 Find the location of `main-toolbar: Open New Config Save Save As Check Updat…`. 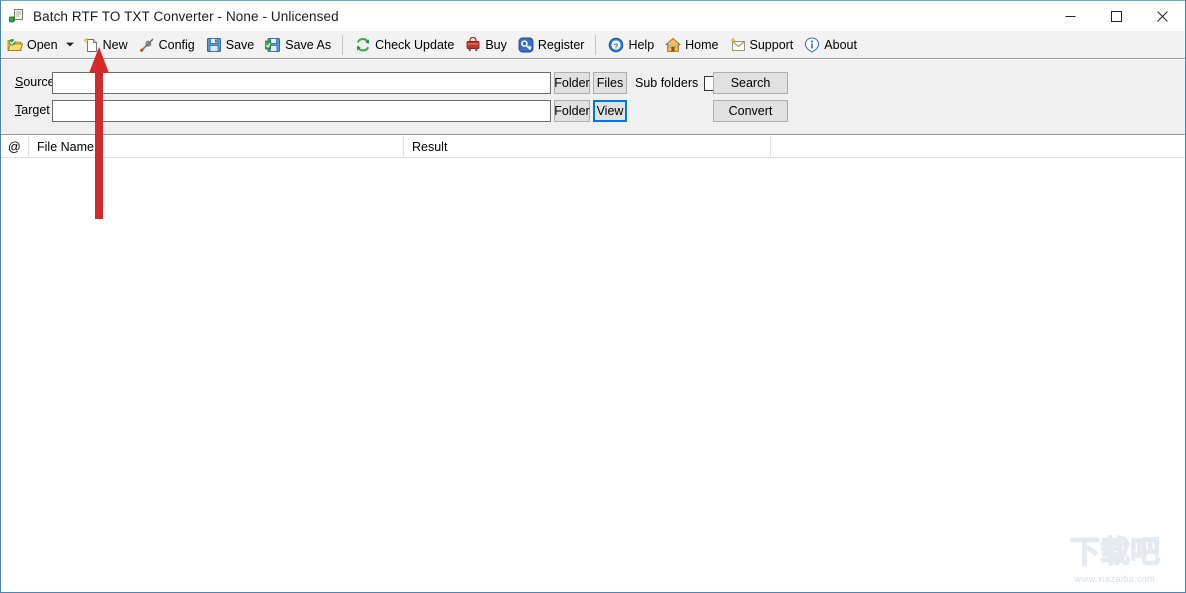

main-toolbar: Open New Config Save Save As Check Updat… is located at coordinates (593, 45).